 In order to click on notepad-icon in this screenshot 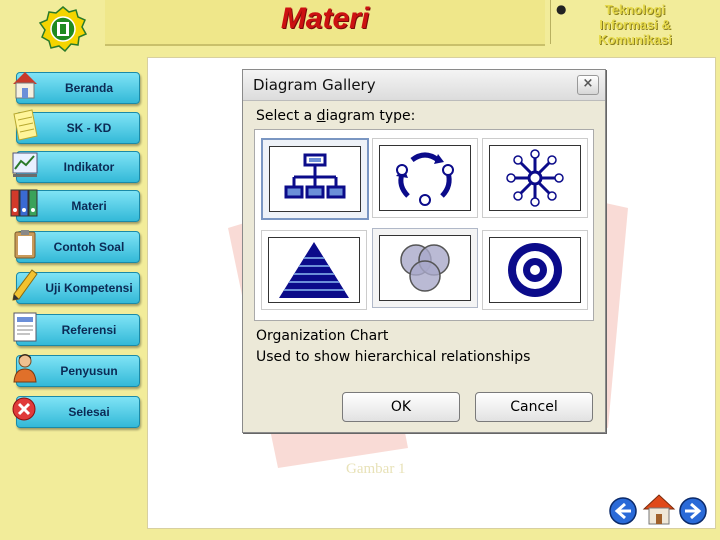, I will do `click(25, 125)`.